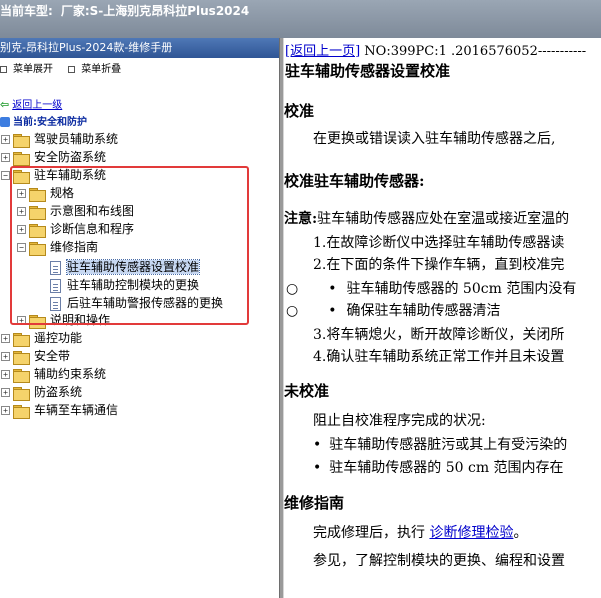  I want to click on section-heading-calibrate-sensor: 校准驻车辅助传感器:, so click(354, 181).